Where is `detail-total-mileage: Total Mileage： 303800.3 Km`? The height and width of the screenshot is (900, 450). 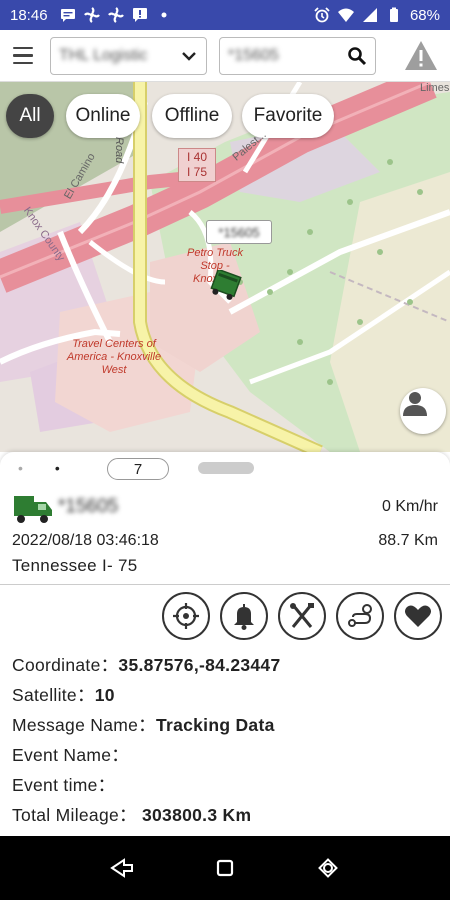
detail-total-mileage: Total Mileage： 303800.3 Km is located at coordinates (132, 815).